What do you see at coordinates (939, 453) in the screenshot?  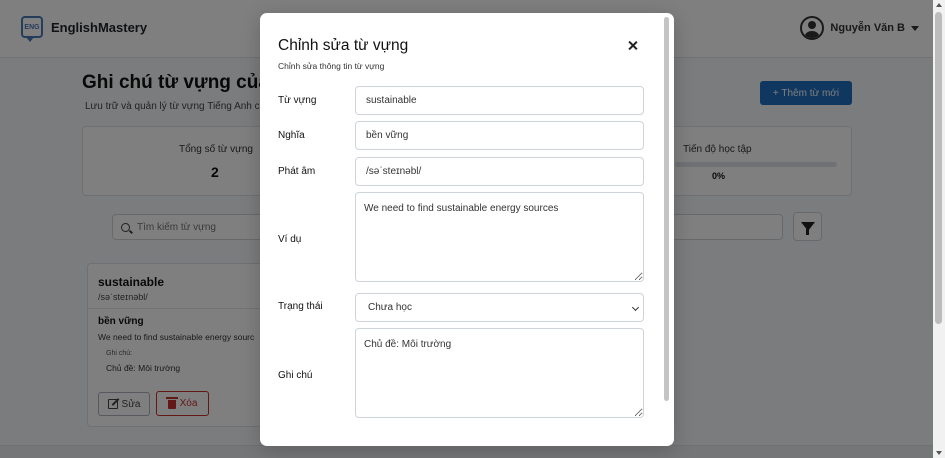 I see `scroll-down-arrow-icon` at bounding box center [939, 453].